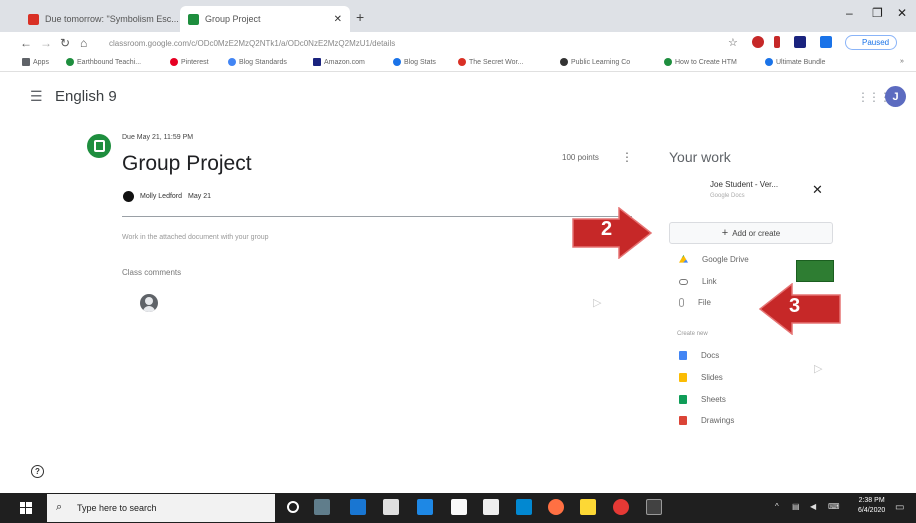 This screenshot has width=916, height=523. Describe the element at coordinates (26, 508) in the screenshot. I see `windows-start-icon` at that location.